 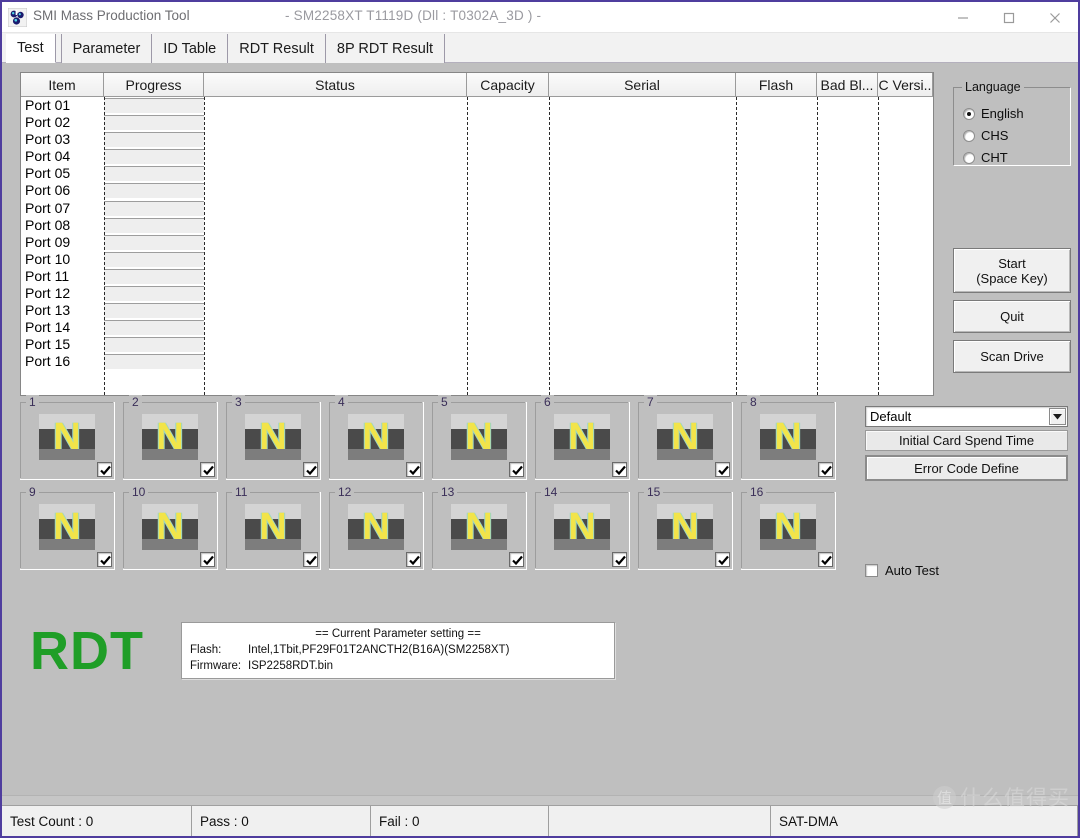 I want to click on port-tile: 16 N, so click(x=788, y=527).